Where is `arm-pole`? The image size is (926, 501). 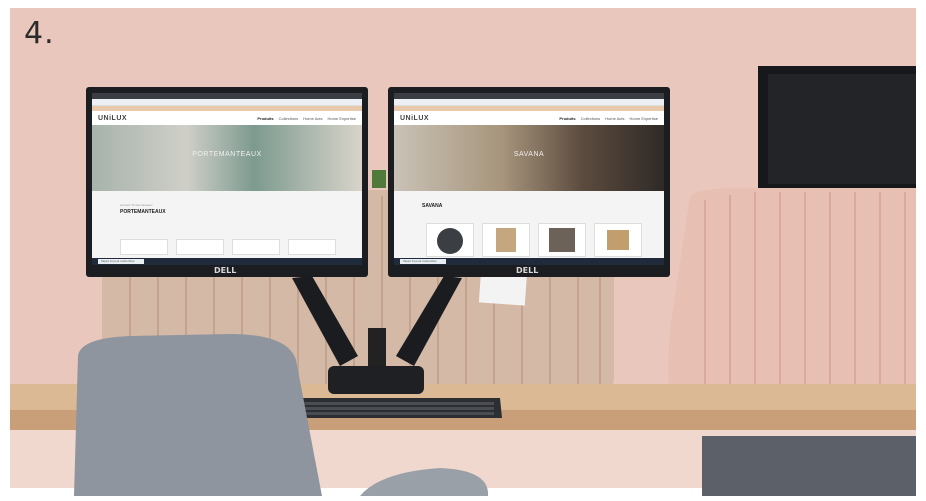 arm-pole is located at coordinates (377, 349).